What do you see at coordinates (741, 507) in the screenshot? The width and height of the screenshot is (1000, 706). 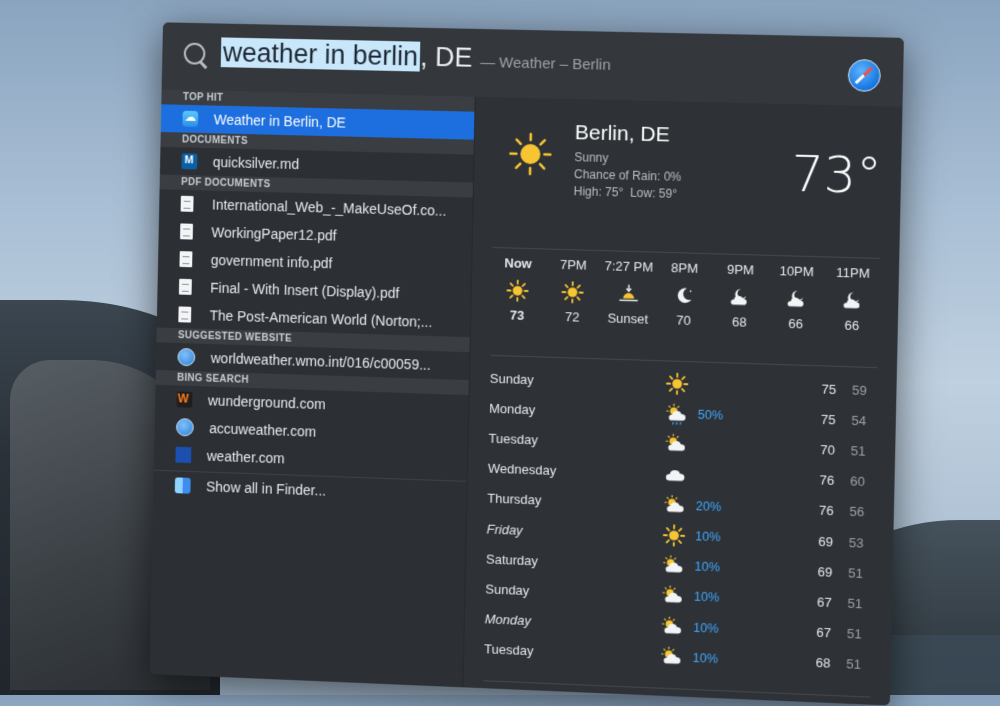 I see `precip-chance: 20%` at bounding box center [741, 507].